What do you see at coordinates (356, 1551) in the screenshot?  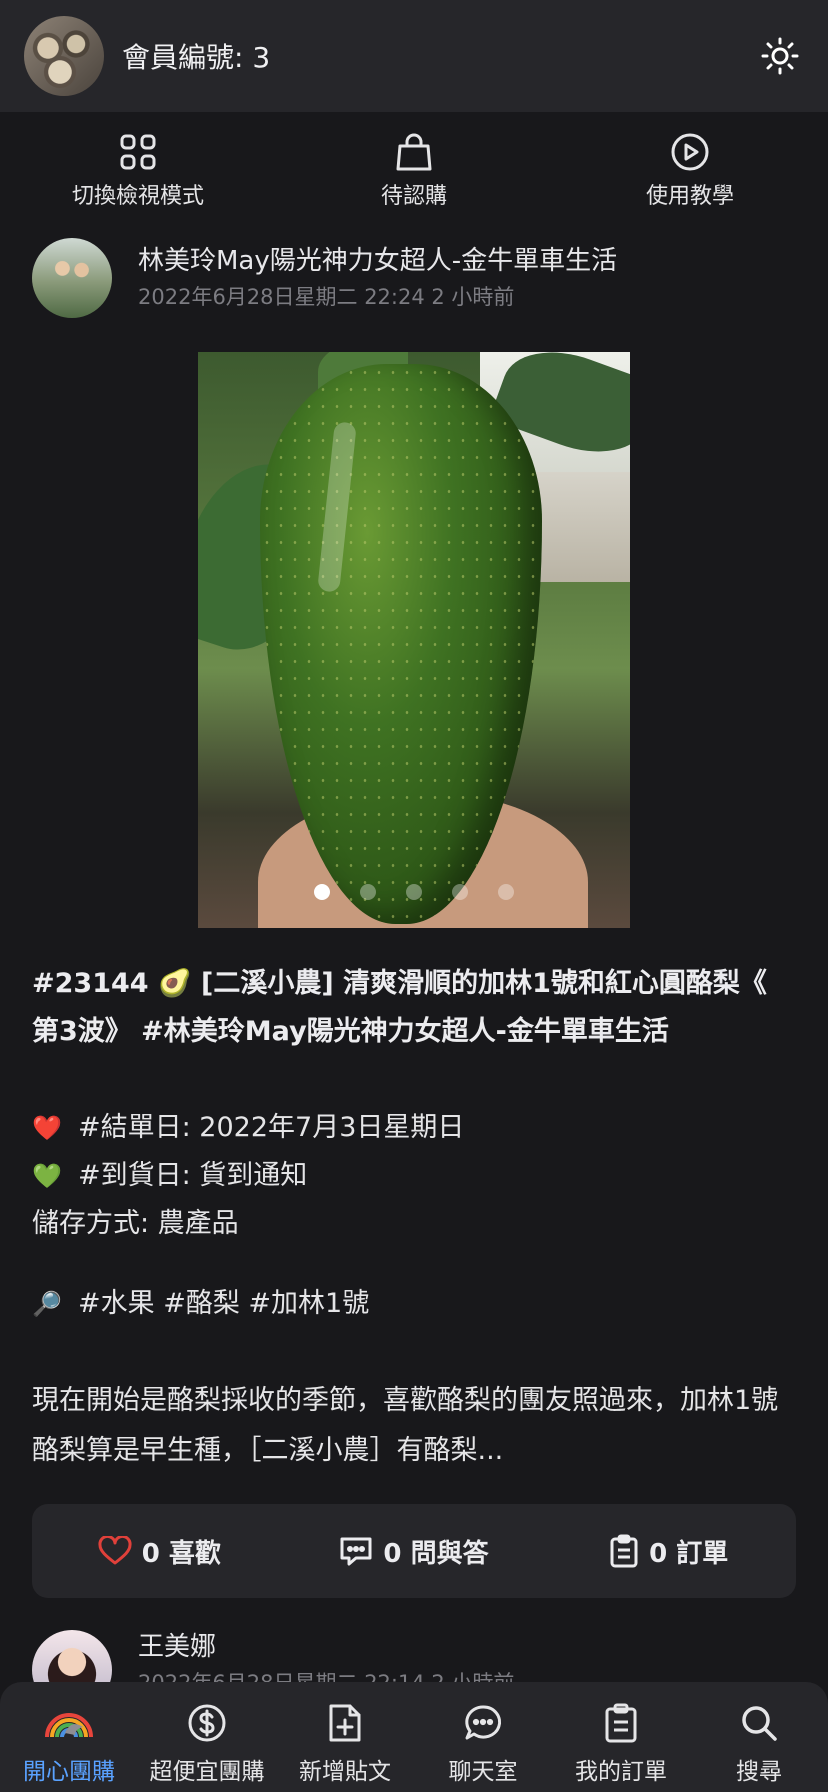 I see `comment-icon` at bounding box center [356, 1551].